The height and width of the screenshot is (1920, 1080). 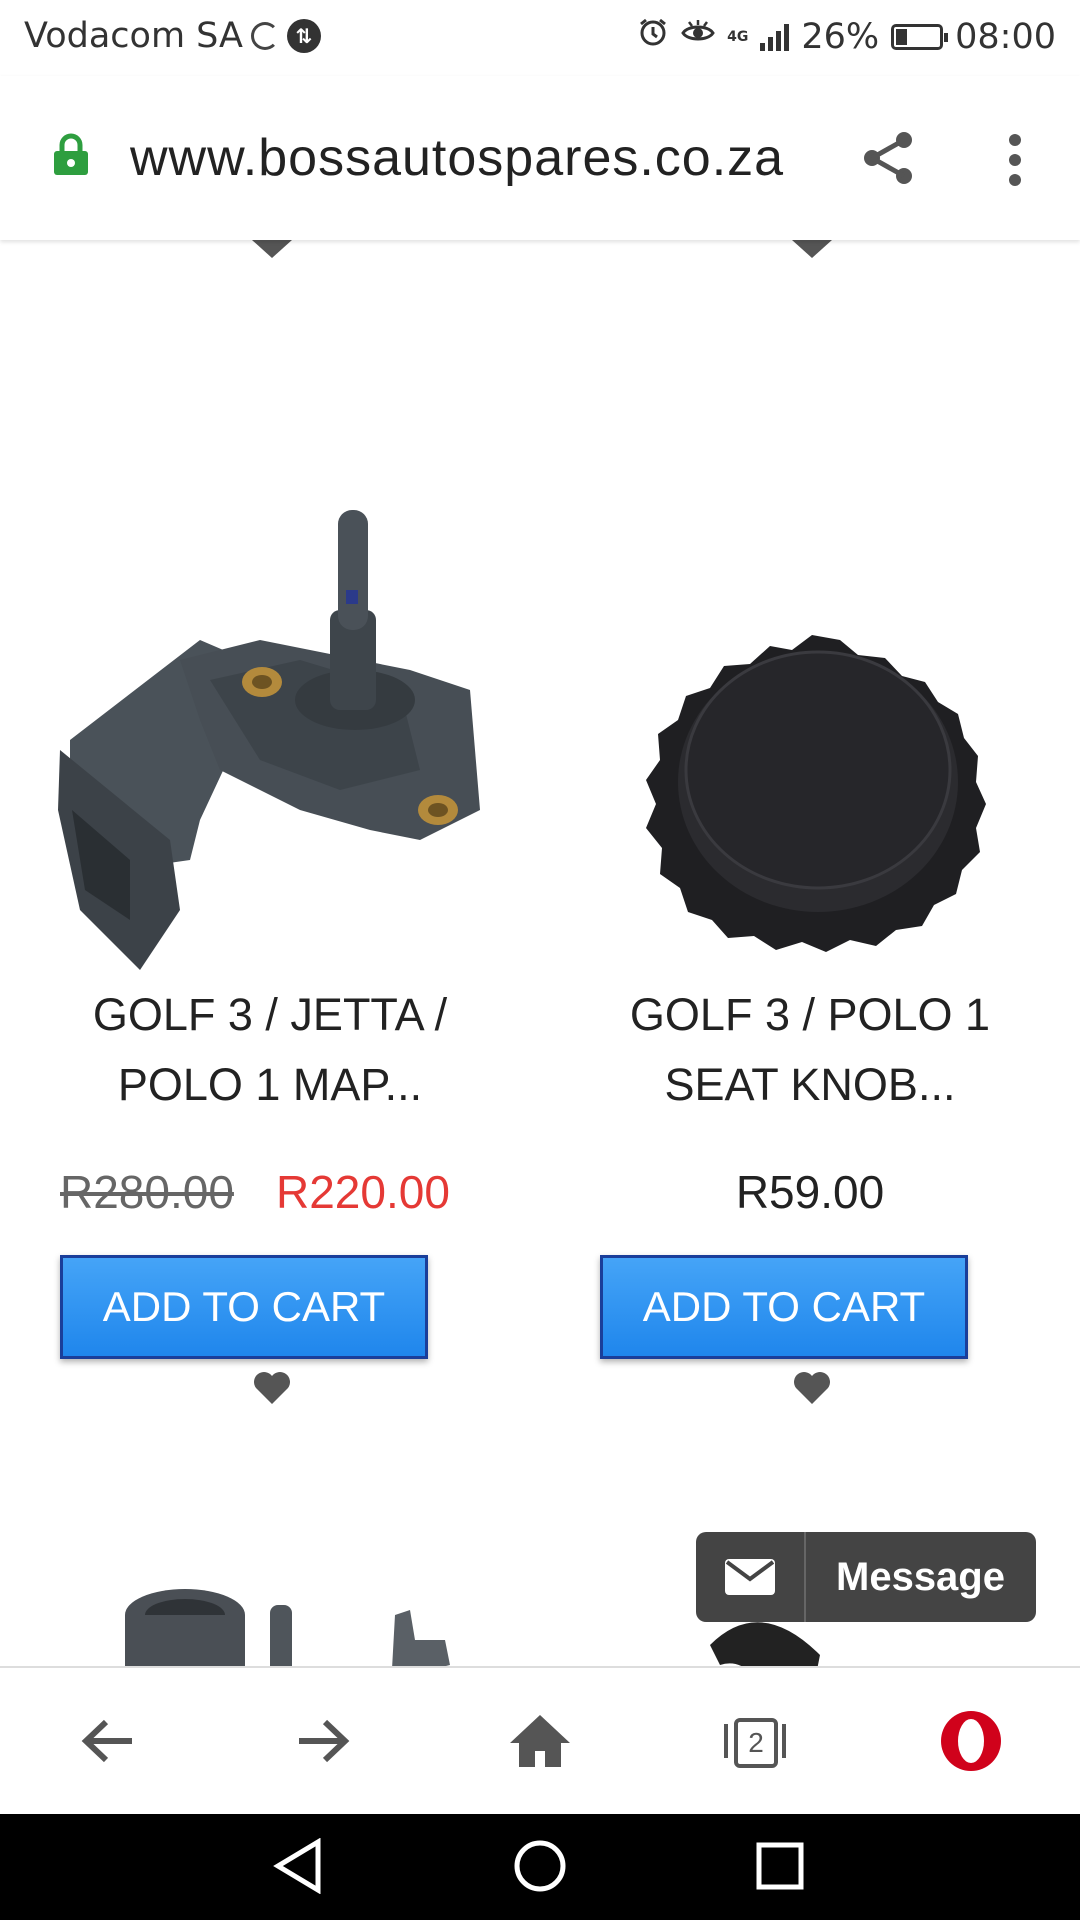 I want to click on tabs-button: 2, so click(x=755, y=1741).